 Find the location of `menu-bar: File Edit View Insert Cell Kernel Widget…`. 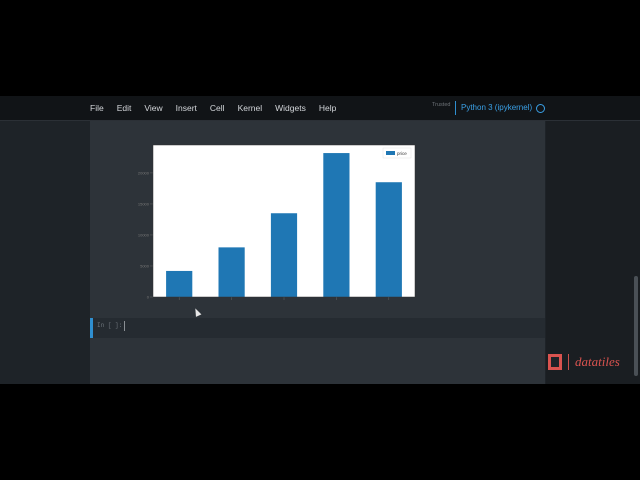

menu-bar: File Edit View Insert Cell Kernel Widget… is located at coordinates (320, 108).